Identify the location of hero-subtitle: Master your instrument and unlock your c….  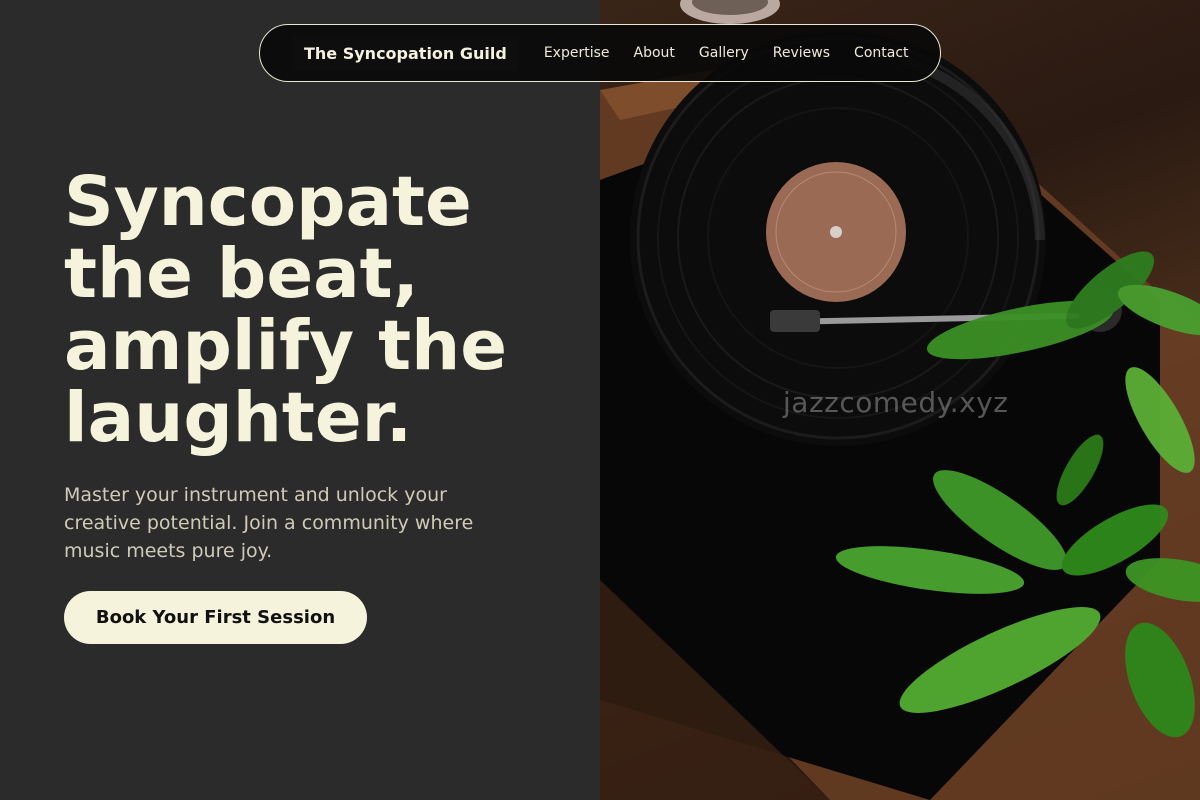
(269, 523).